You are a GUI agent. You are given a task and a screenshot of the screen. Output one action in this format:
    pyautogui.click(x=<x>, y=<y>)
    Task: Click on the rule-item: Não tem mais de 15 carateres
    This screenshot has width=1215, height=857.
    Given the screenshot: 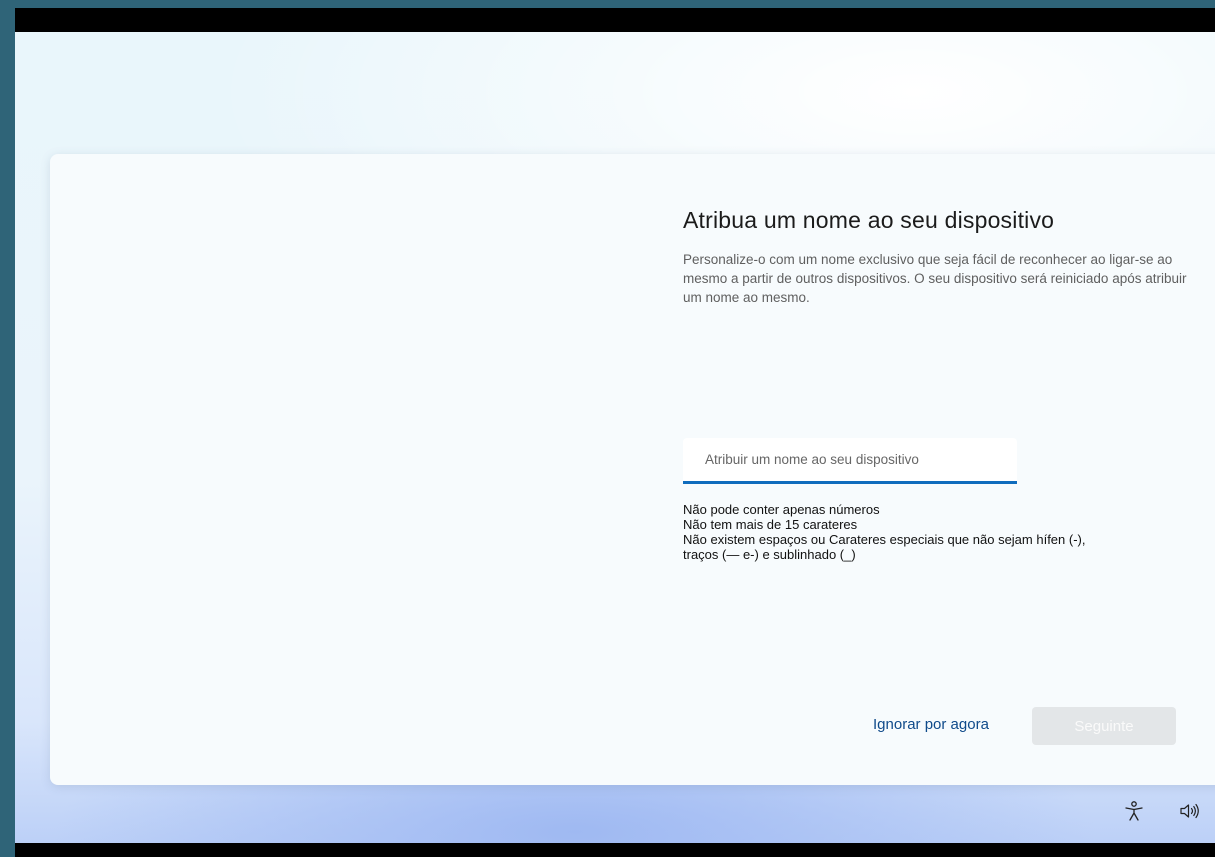 What is the action you would take?
    pyautogui.click(x=770, y=524)
    